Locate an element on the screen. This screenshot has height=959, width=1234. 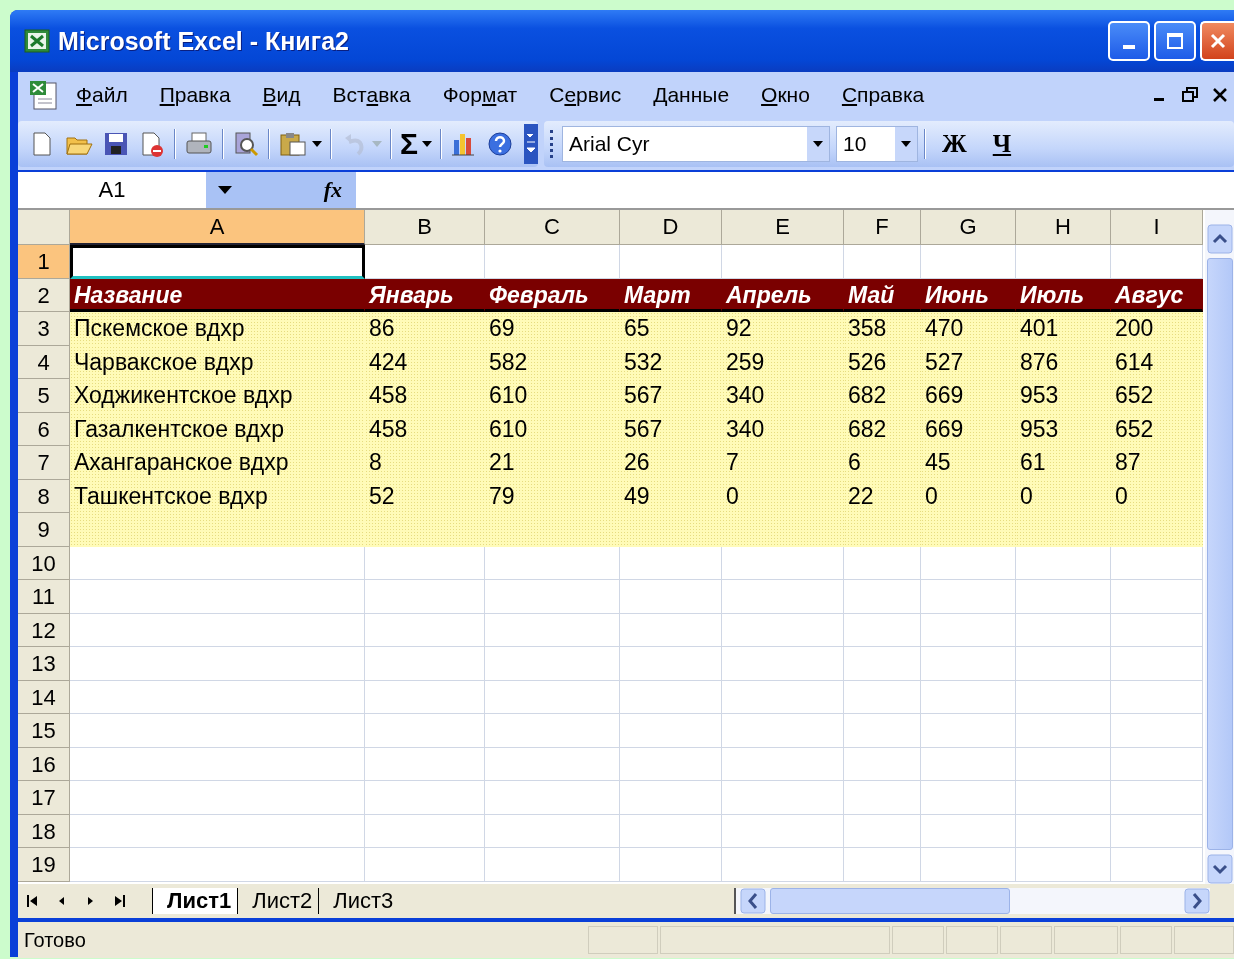
column-header: E is located at coordinates (783, 227).